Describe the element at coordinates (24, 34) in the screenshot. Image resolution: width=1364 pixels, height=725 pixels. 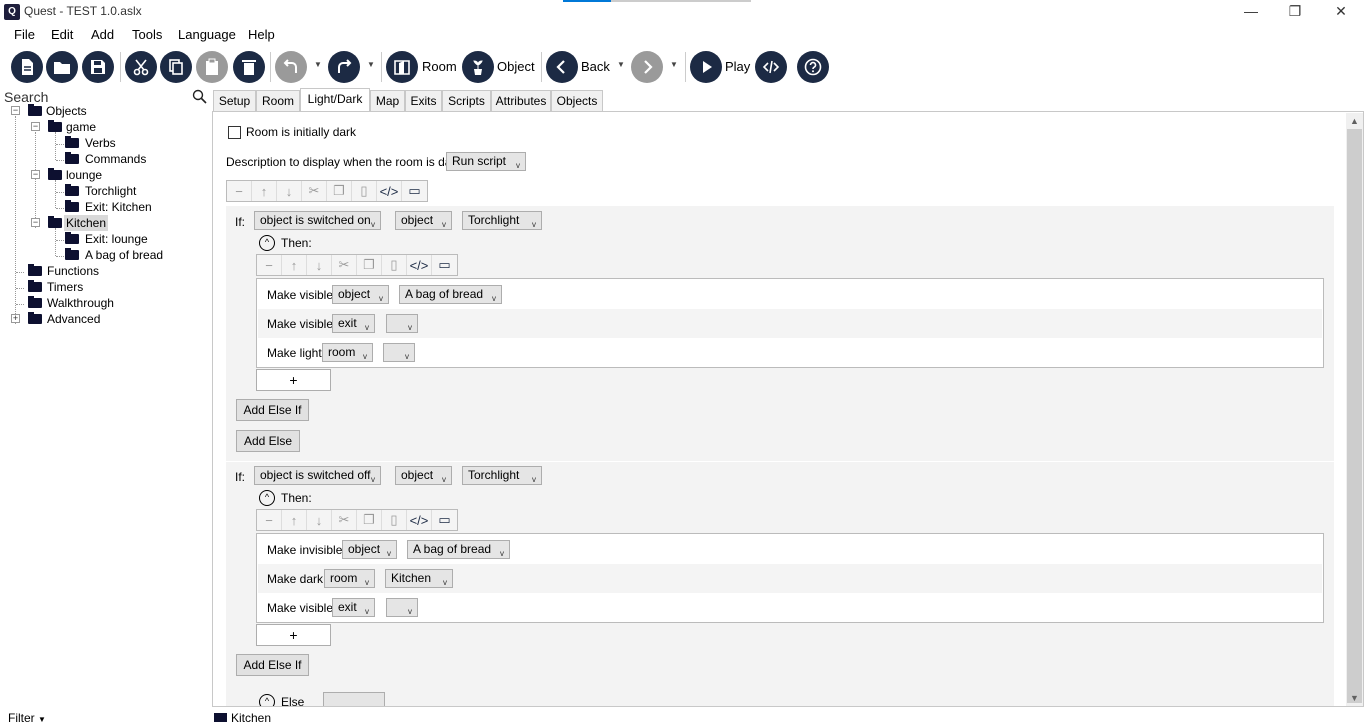
I see `menu-file: File` at that location.